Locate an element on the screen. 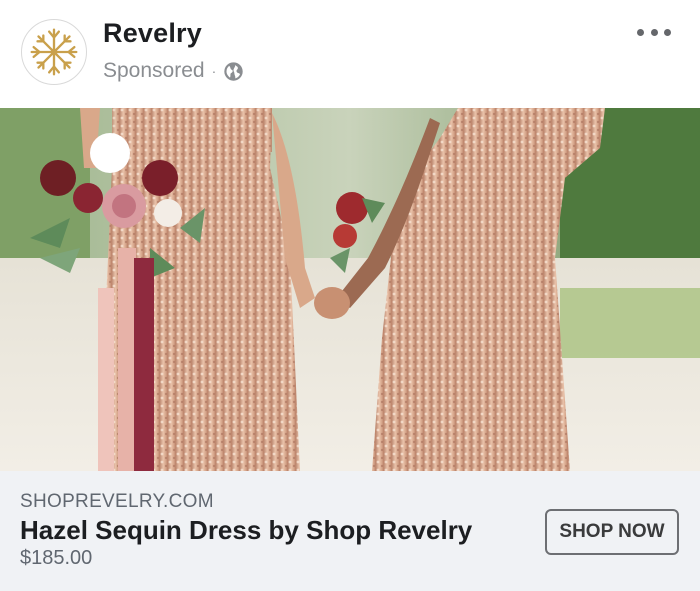  page-name: Revelry is located at coordinates (152, 33).